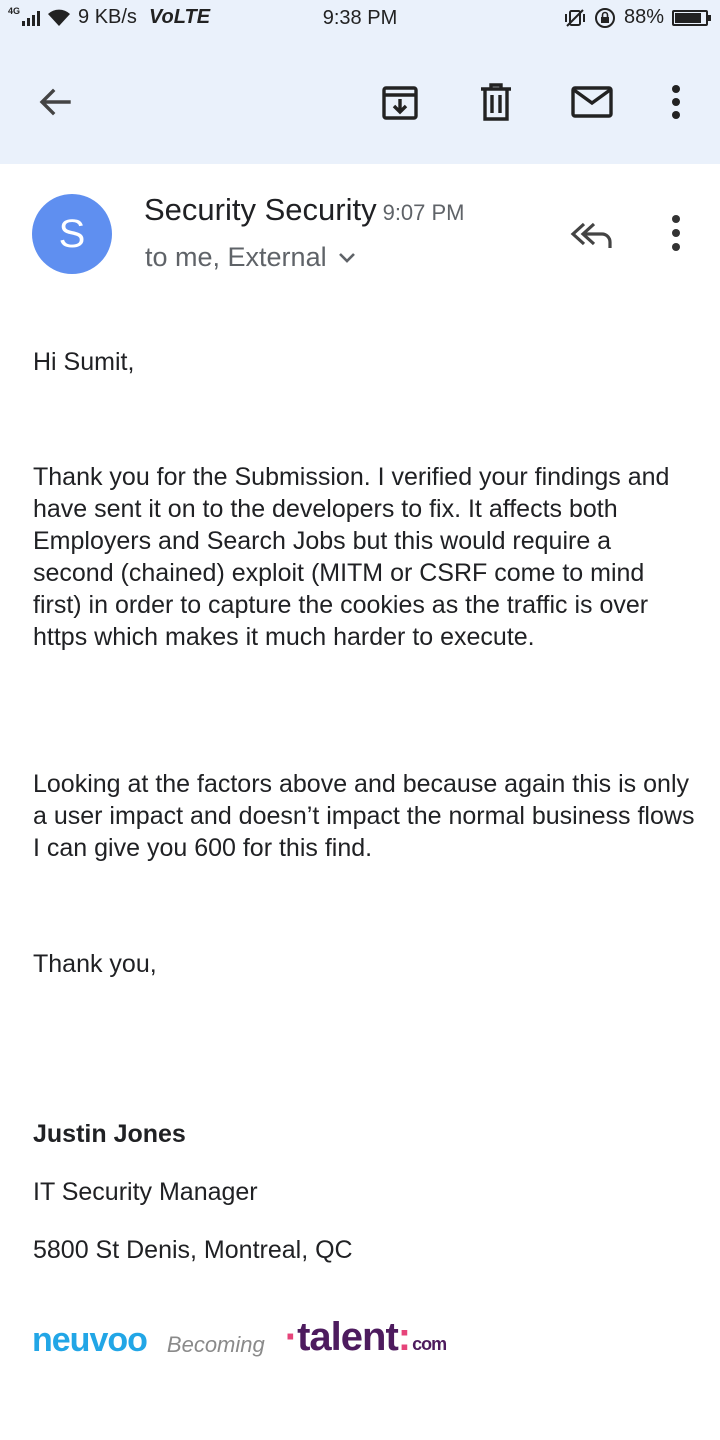  I want to click on greeting: Hi Sumit,, so click(84, 362).